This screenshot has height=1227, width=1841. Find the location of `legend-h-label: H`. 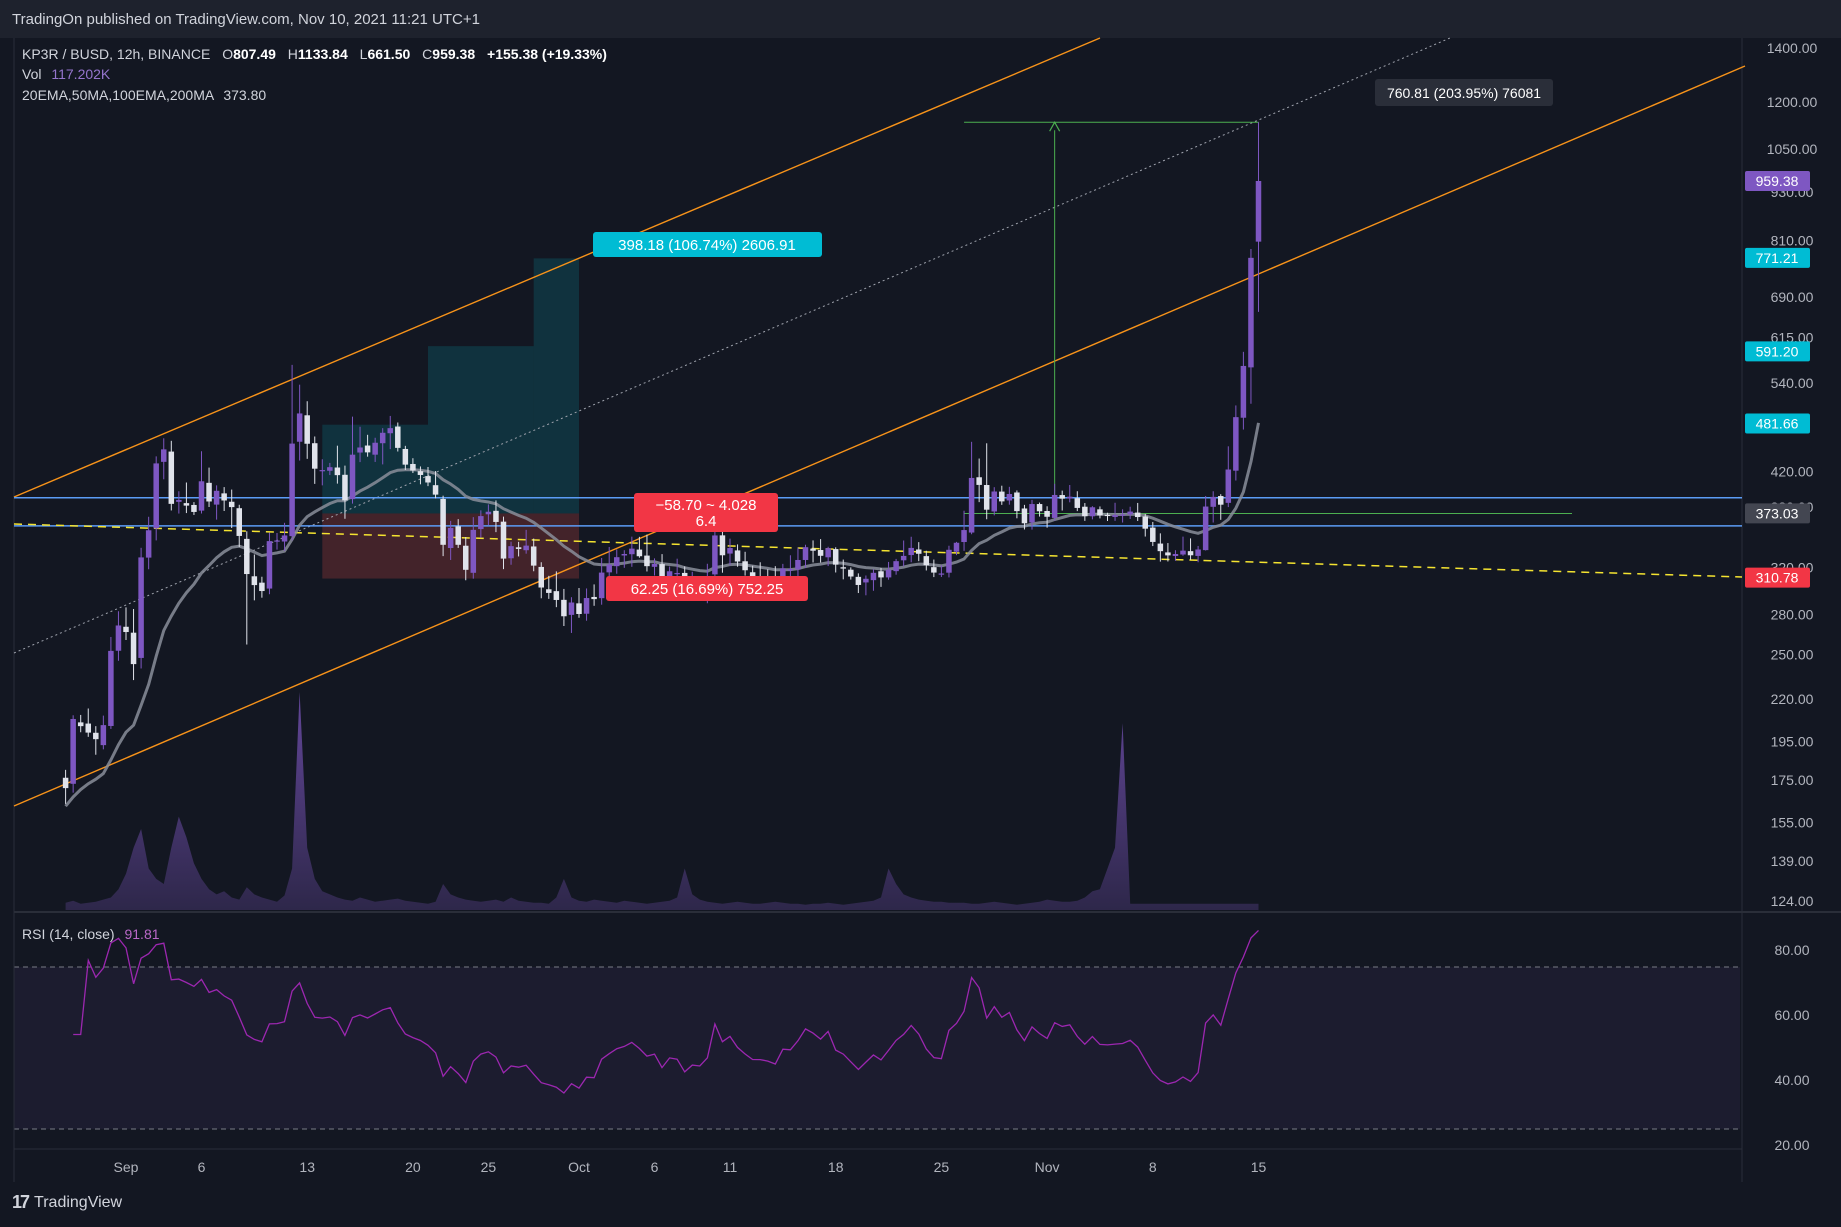

legend-h-label: H is located at coordinates (293, 54).